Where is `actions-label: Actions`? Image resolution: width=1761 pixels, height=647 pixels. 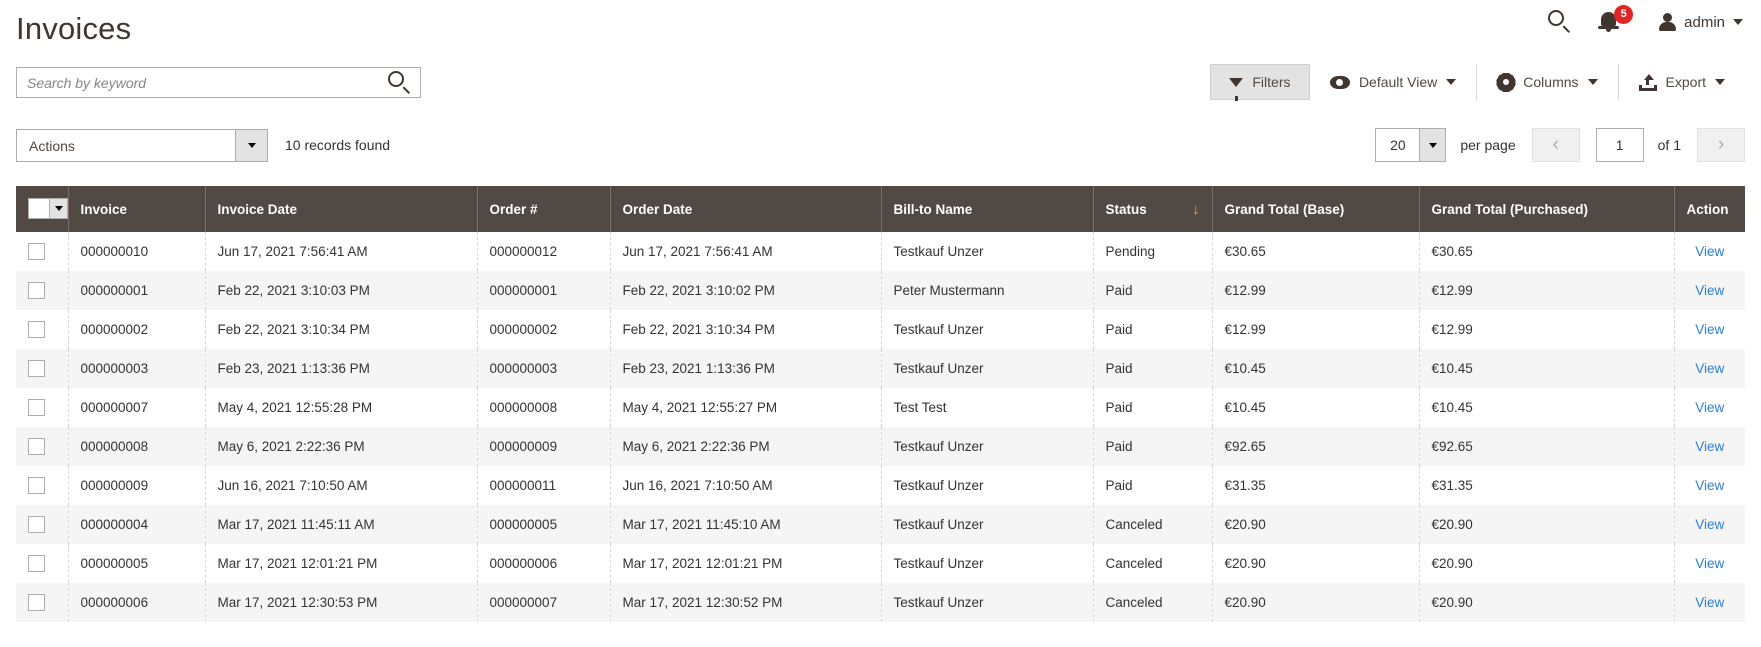
actions-label: Actions is located at coordinates (52, 145).